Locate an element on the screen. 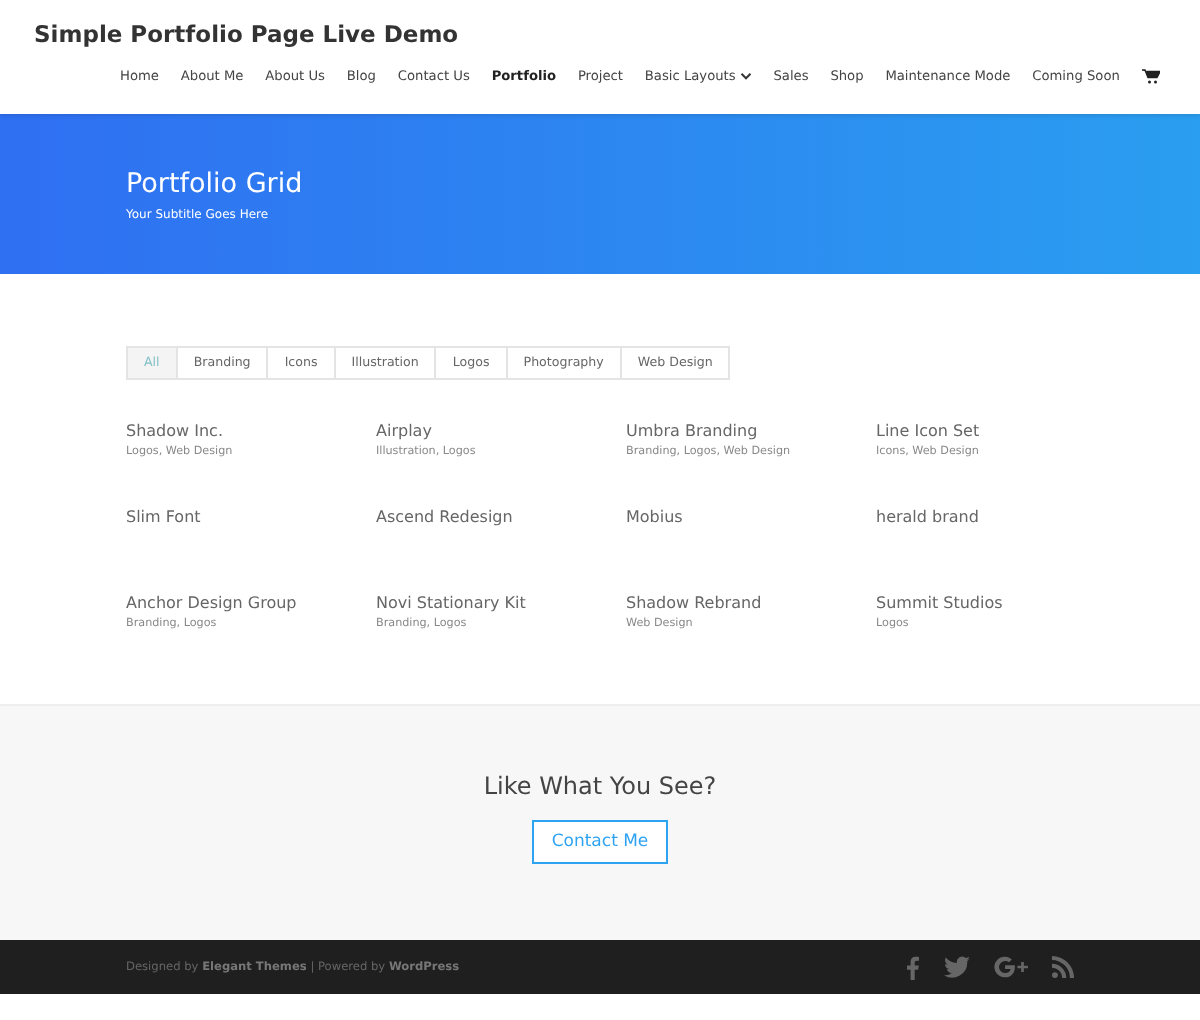 This screenshot has width=1200, height=1020. project-title: Mobius is located at coordinates (751, 517).